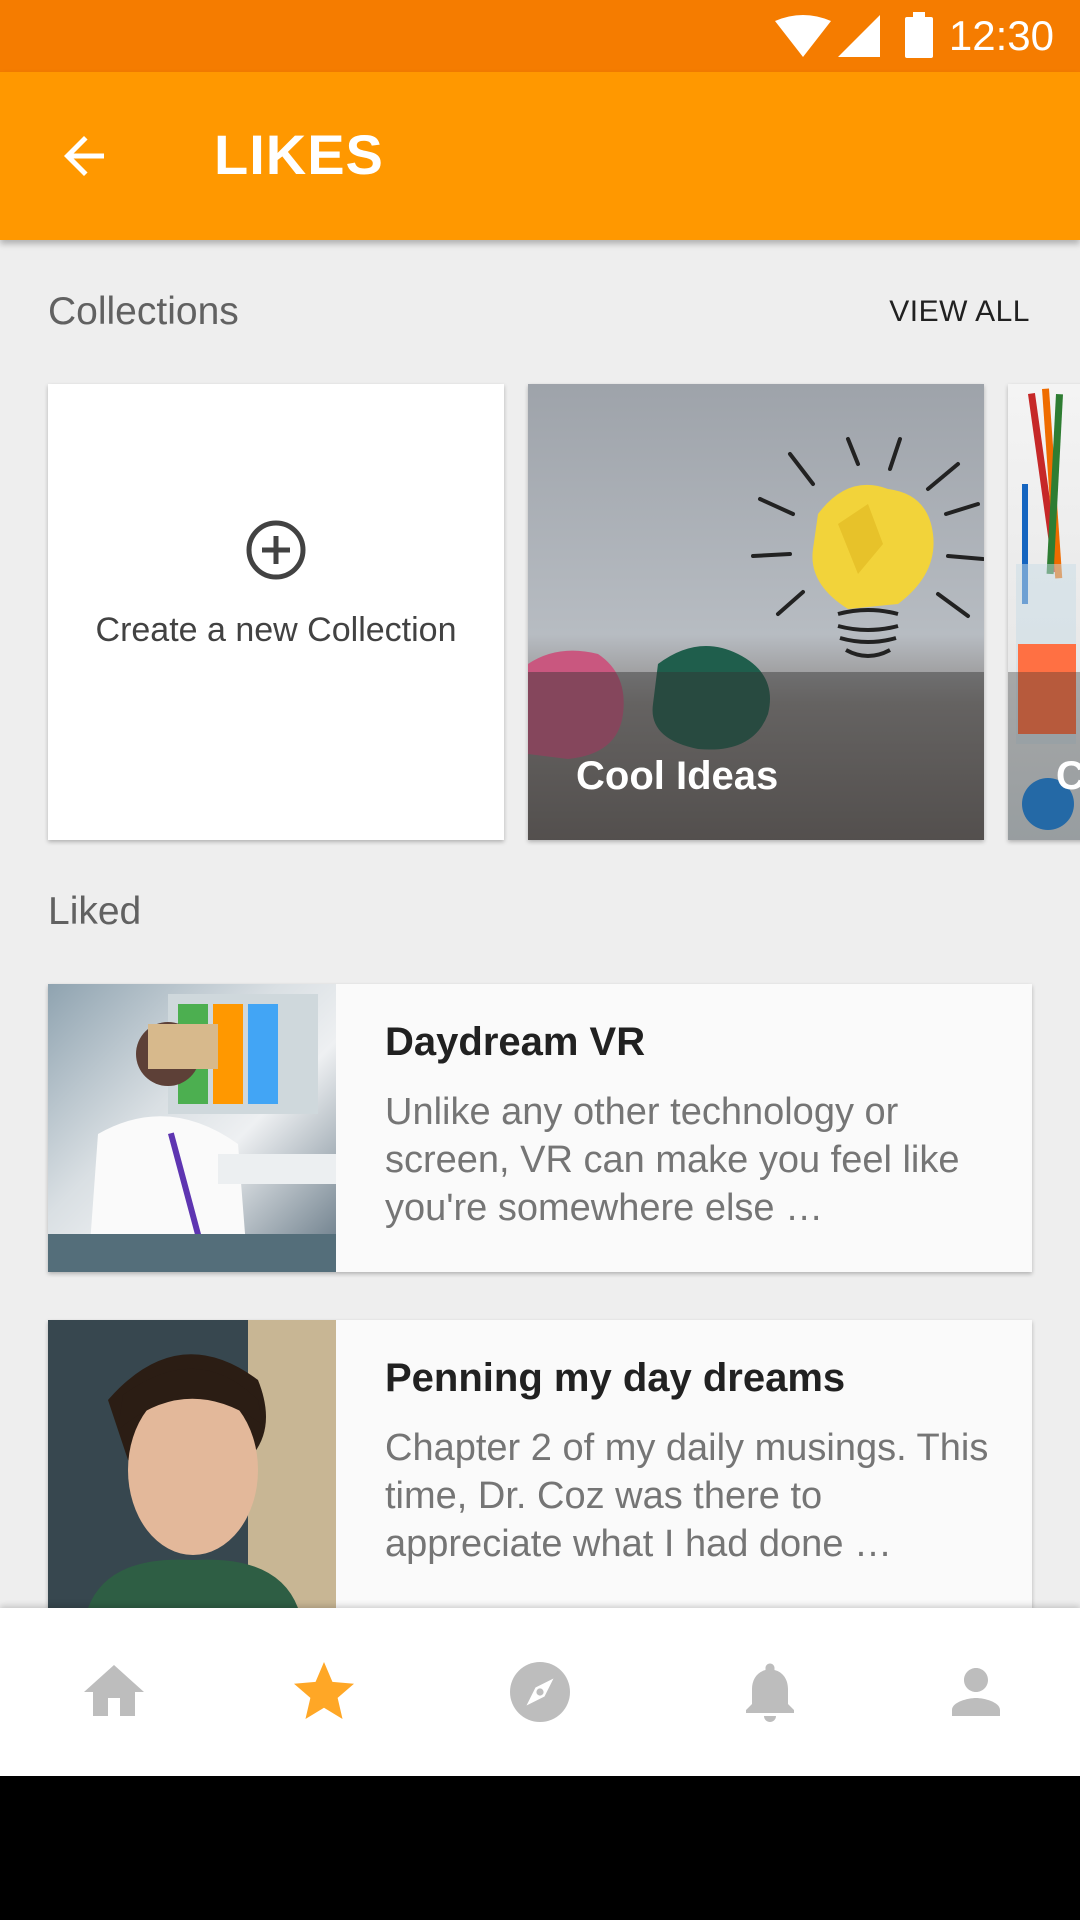 This screenshot has height=1920, width=1080. What do you see at coordinates (515, 1042) in the screenshot?
I see `liked-item-title: Daydream VR` at bounding box center [515, 1042].